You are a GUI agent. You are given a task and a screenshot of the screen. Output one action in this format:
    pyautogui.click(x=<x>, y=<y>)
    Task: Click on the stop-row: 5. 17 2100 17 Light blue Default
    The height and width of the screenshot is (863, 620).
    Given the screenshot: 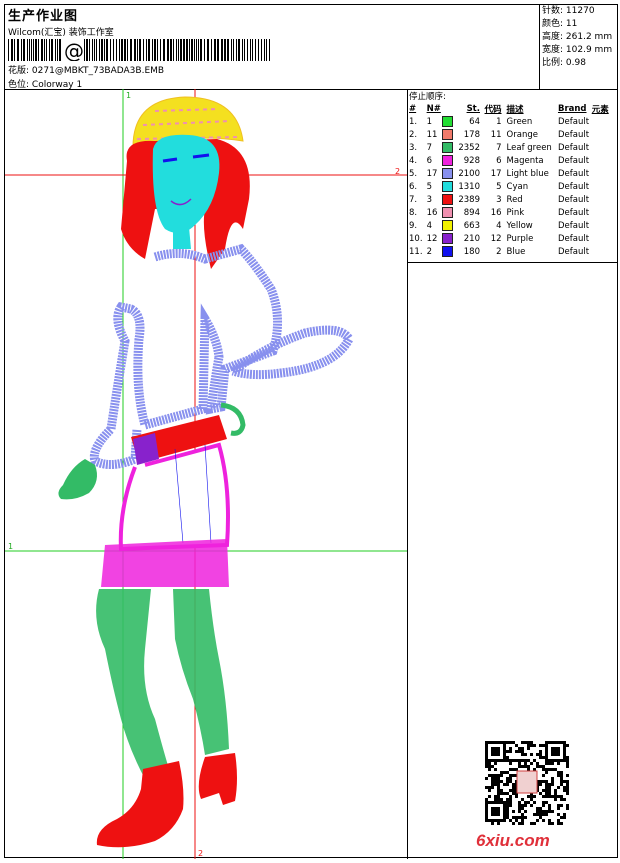 What is the action you would take?
    pyautogui.click(x=513, y=173)
    